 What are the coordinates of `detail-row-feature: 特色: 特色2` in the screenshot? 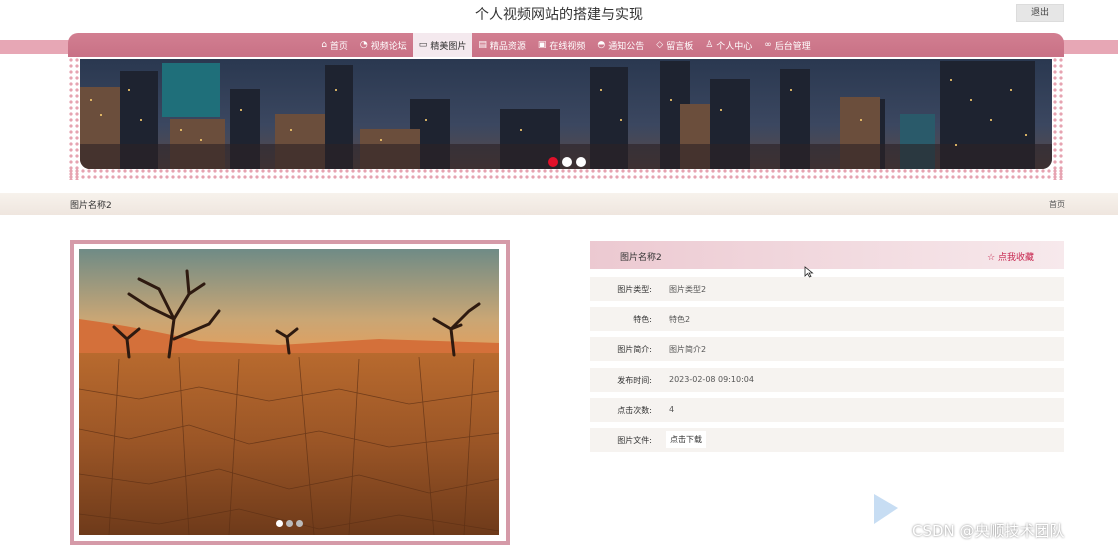 It's located at (827, 319).